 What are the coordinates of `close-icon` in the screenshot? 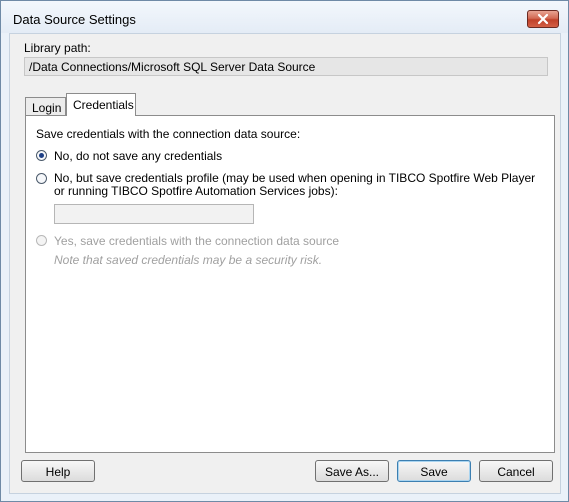 It's located at (543, 19).